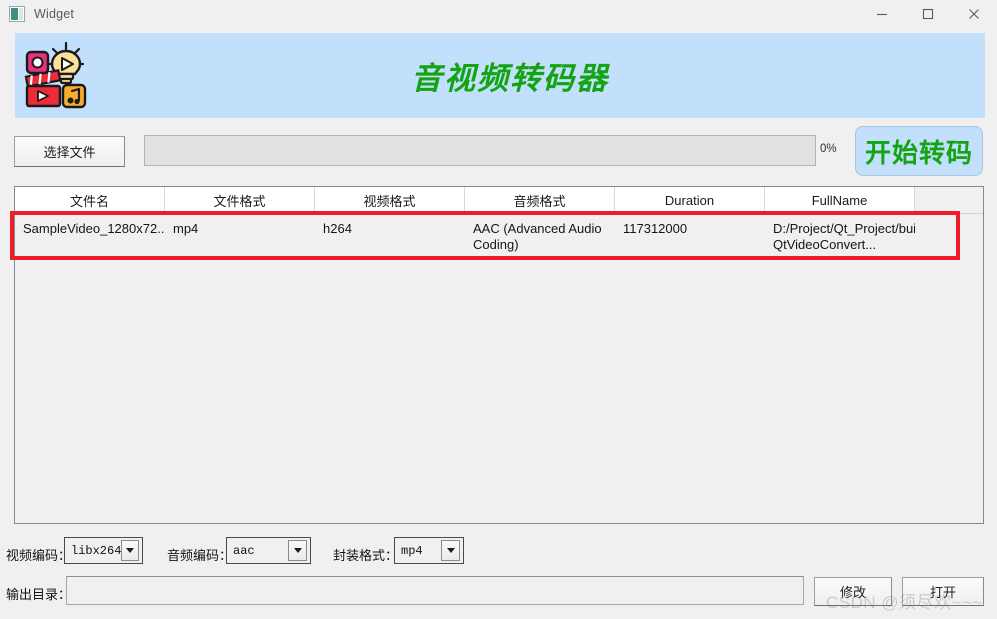 The width and height of the screenshot is (997, 619). What do you see at coordinates (435, 590) in the screenshot?
I see `output-dir-input` at bounding box center [435, 590].